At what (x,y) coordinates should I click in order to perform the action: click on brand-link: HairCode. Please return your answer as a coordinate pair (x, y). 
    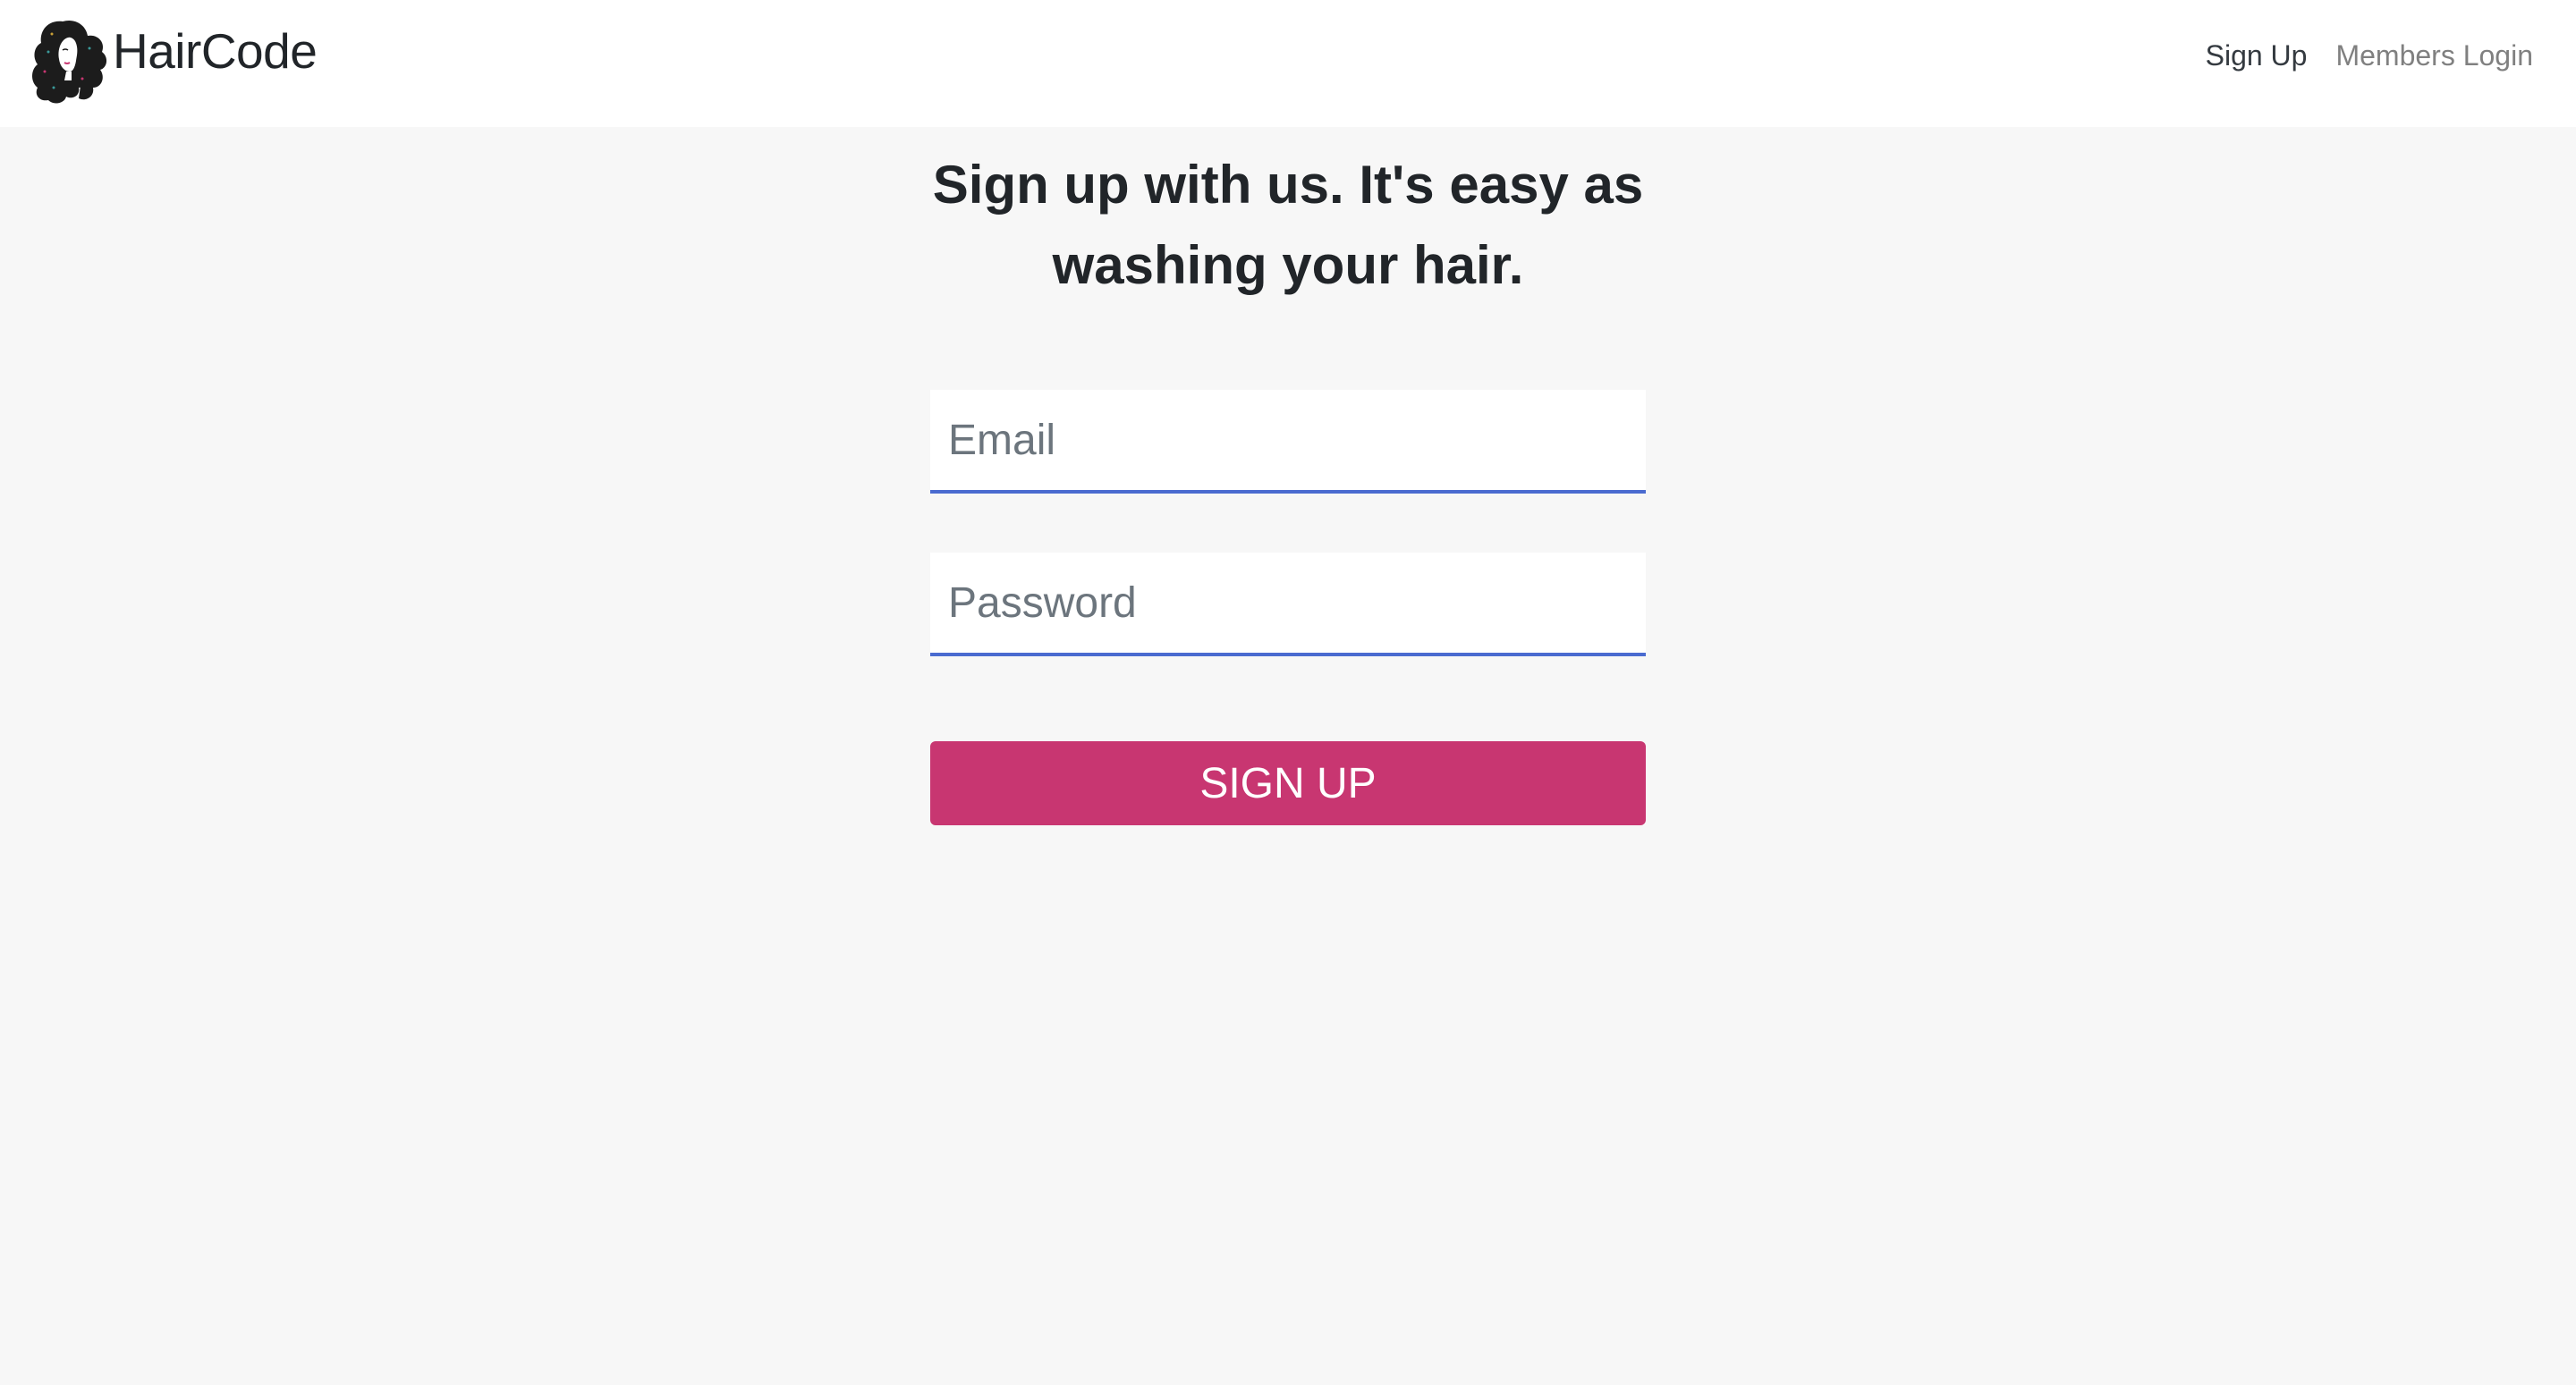
    Looking at the image, I should click on (172, 61).